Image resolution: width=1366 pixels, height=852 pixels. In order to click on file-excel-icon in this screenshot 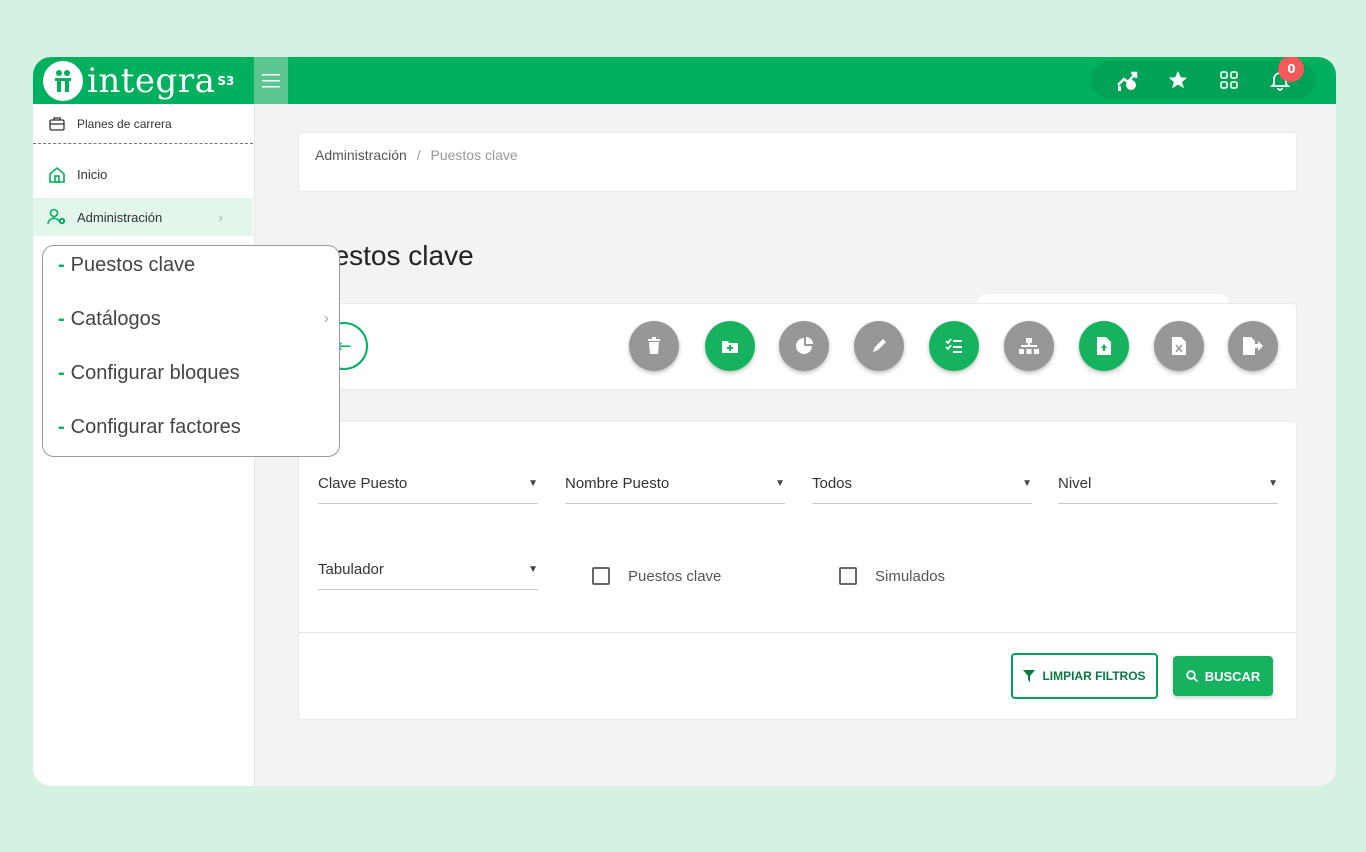, I will do `click(1179, 346)`.